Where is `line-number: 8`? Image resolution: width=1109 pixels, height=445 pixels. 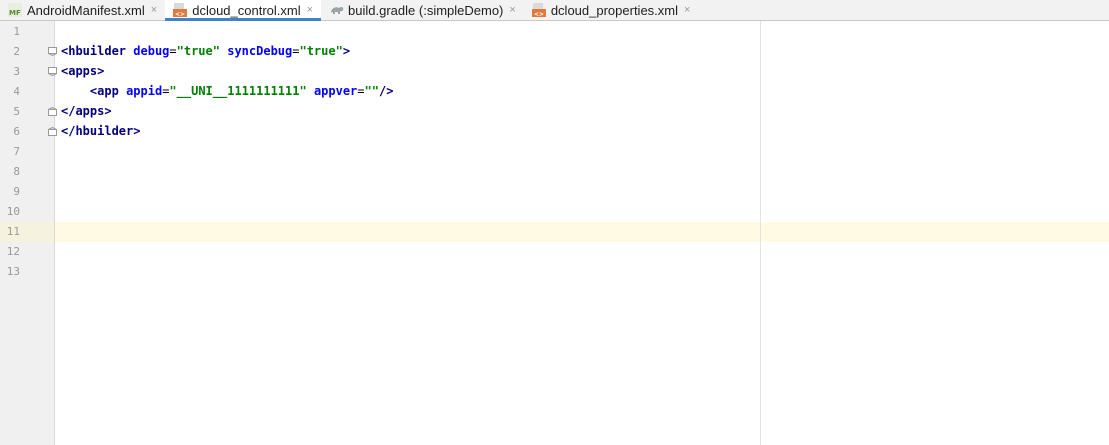
line-number: 8 is located at coordinates (16, 171).